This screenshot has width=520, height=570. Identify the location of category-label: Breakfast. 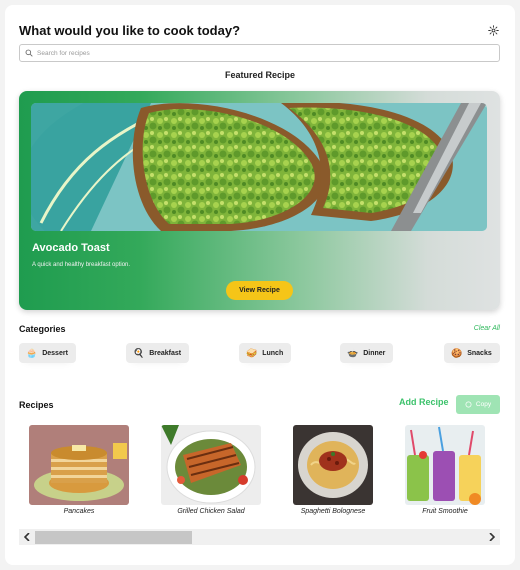
(165, 353).